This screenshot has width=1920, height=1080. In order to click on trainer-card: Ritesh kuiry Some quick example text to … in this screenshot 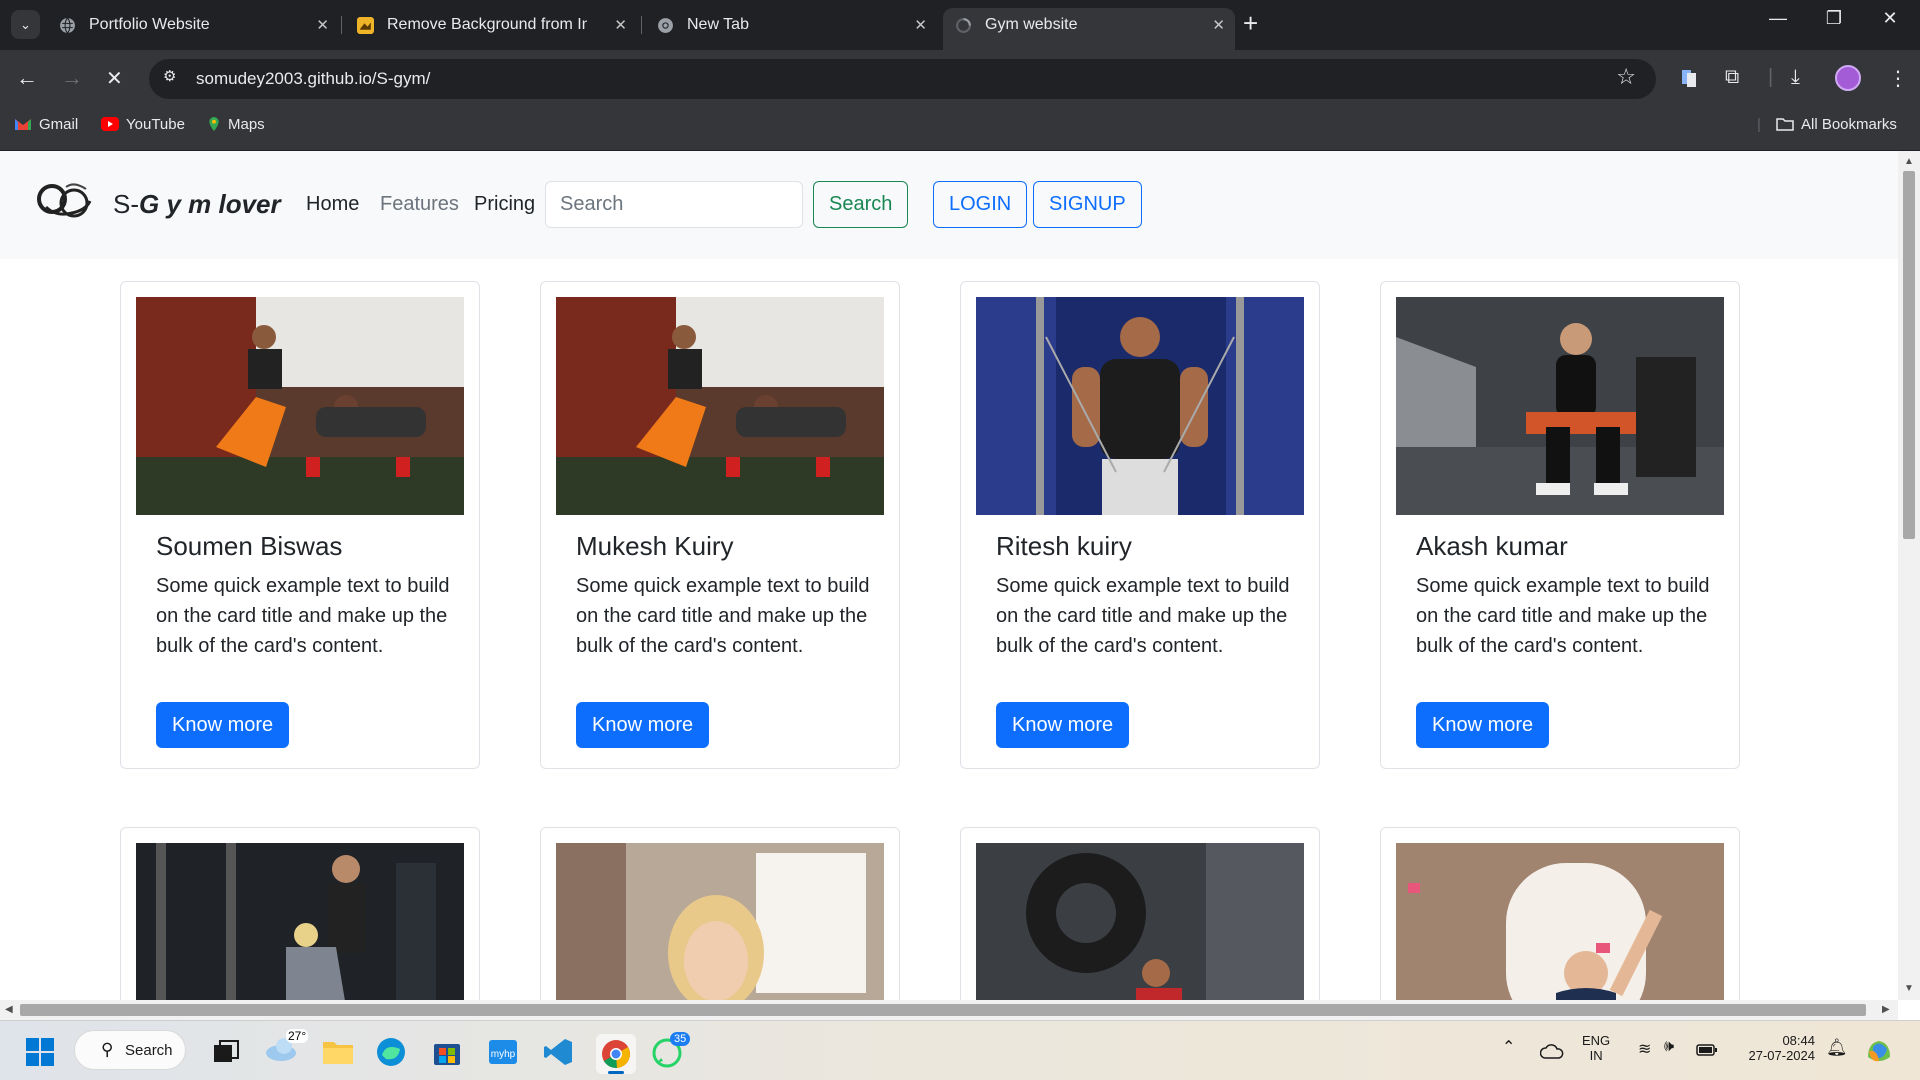, I will do `click(1140, 525)`.